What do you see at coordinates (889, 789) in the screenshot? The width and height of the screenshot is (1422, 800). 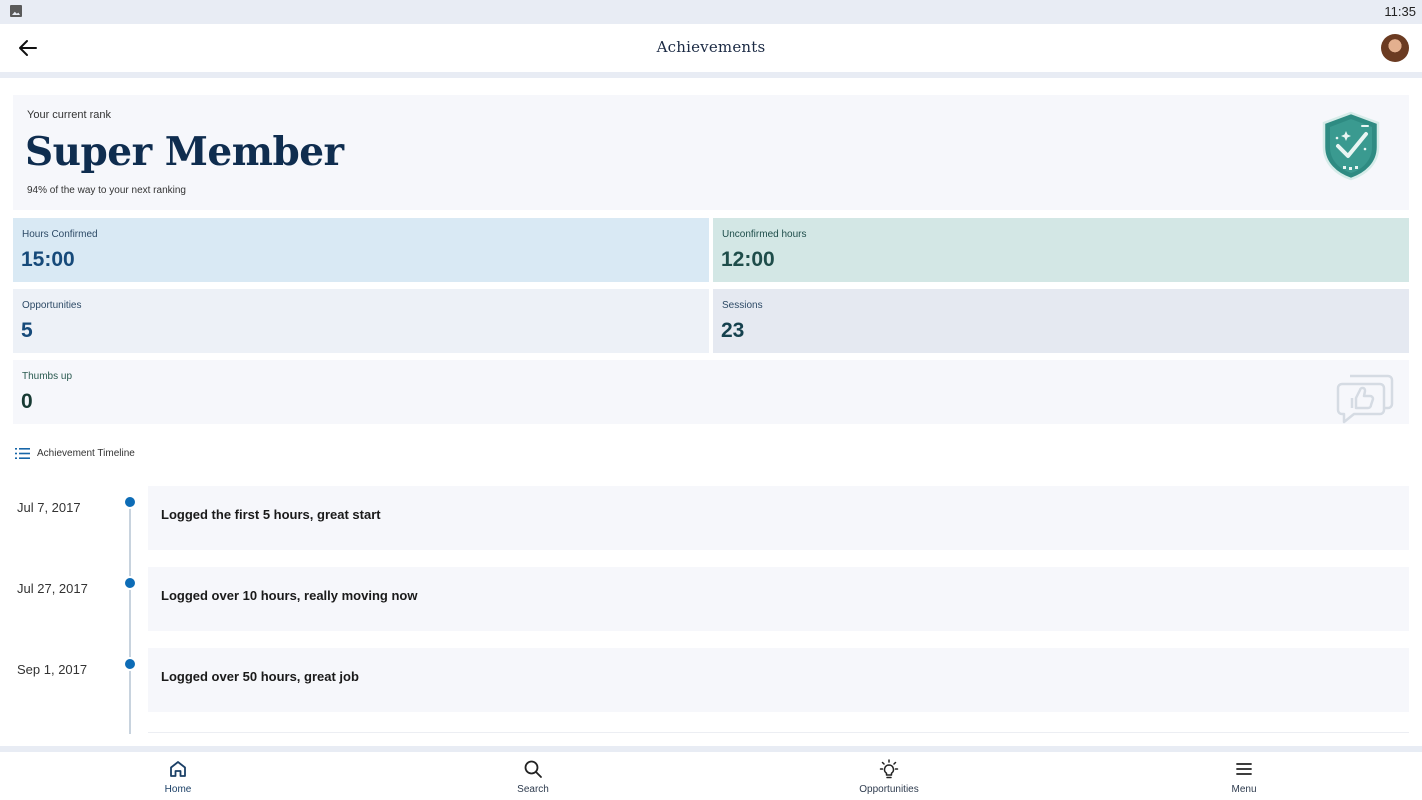 I see `nav-opportunities-label: Opportunities` at bounding box center [889, 789].